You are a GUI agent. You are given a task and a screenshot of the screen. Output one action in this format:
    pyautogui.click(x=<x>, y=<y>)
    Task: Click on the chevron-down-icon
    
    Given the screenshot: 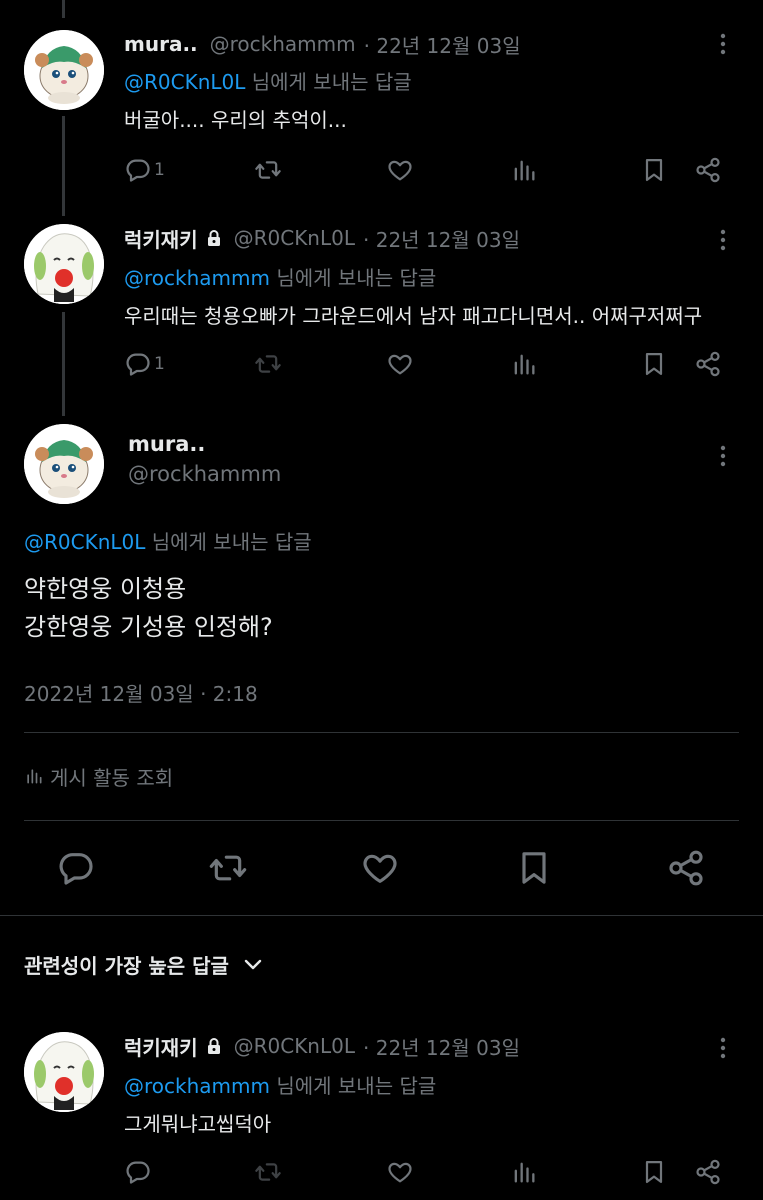 What is the action you would take?
    pyautogui.click(x=253, y=964)
    